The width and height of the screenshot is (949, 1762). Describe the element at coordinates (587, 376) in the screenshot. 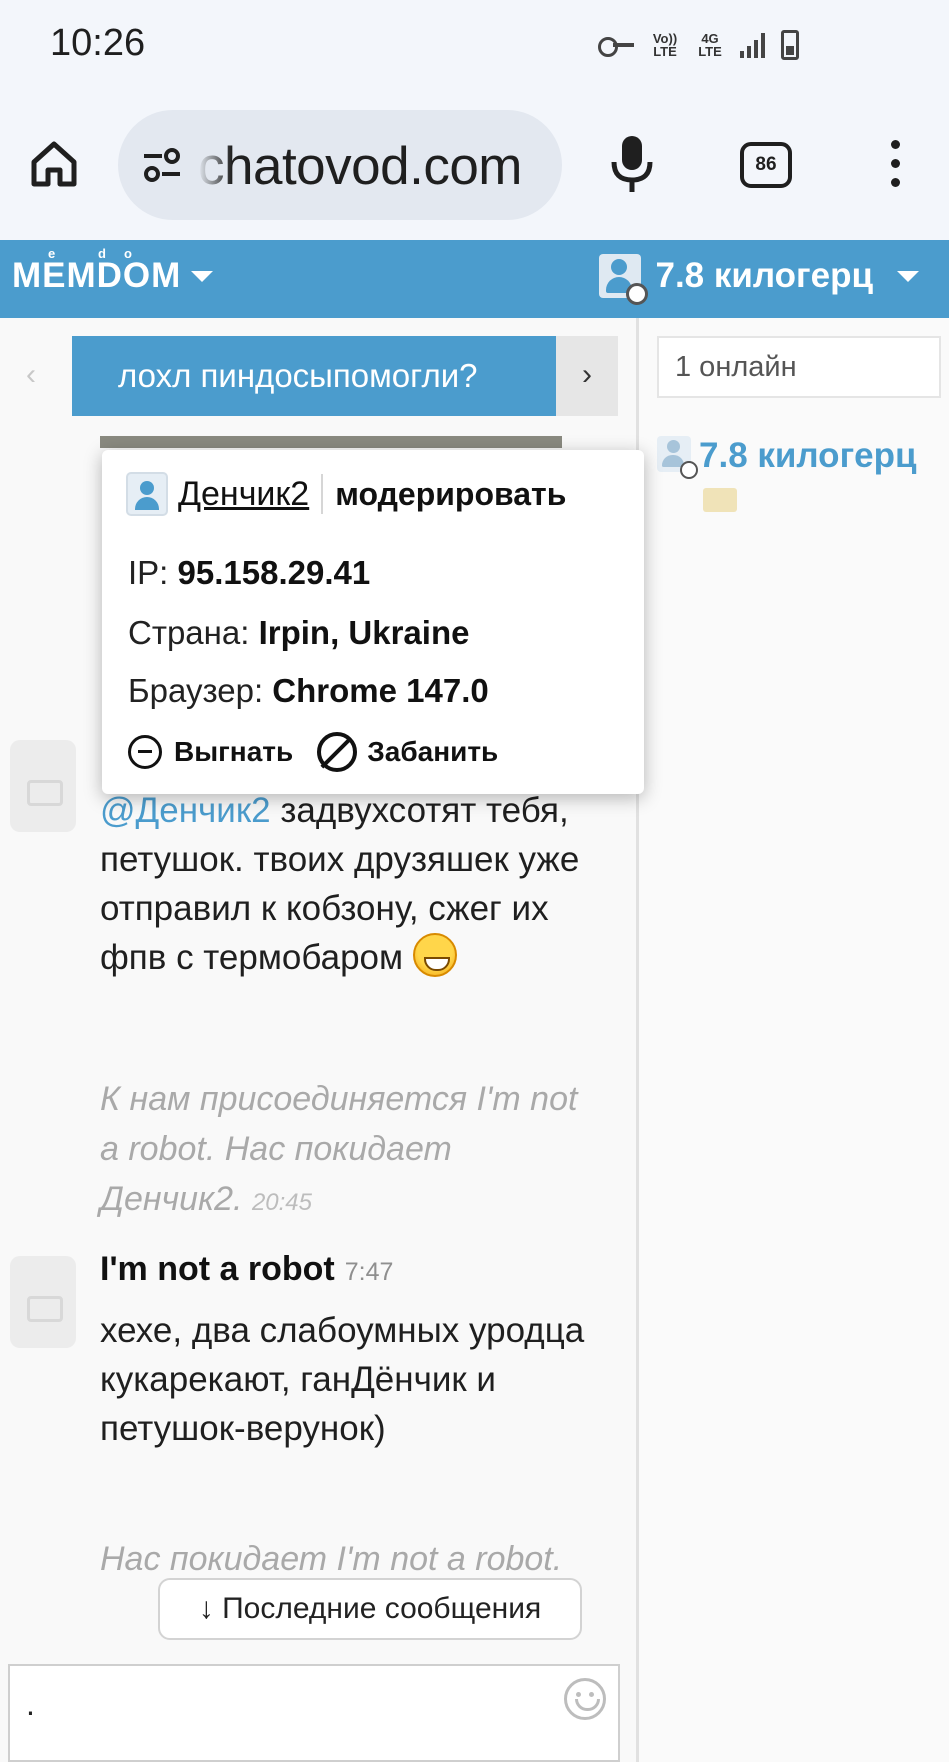

I see `topic-next-button: ›` at that location.